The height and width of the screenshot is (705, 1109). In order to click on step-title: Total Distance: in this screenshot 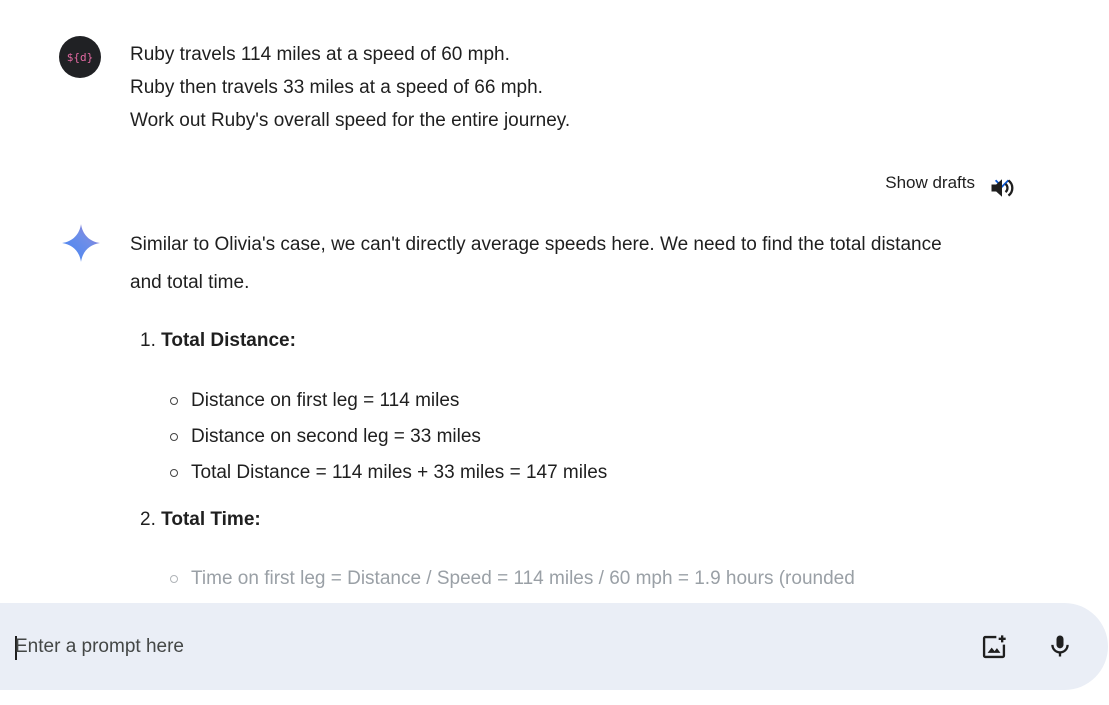, I will do `click(228, 340)`.